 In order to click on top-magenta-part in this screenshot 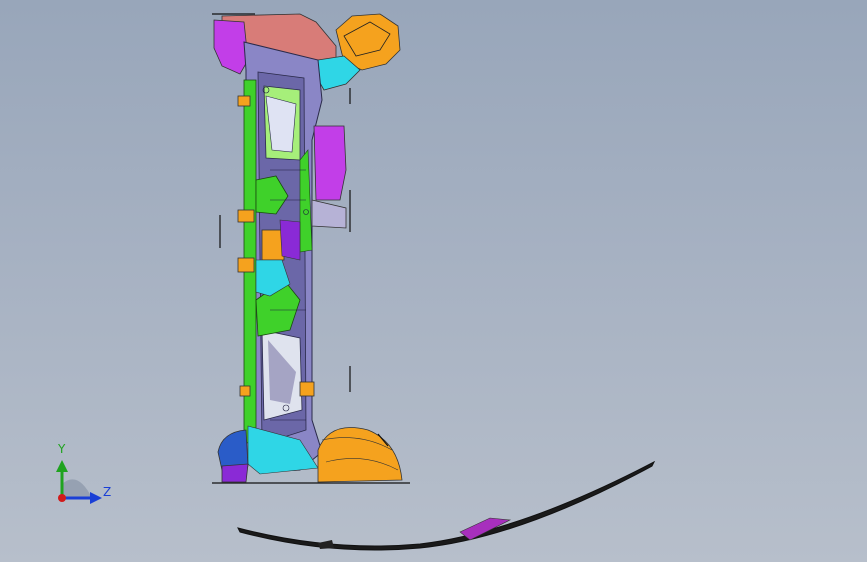, I will do `click(231, 47)`.